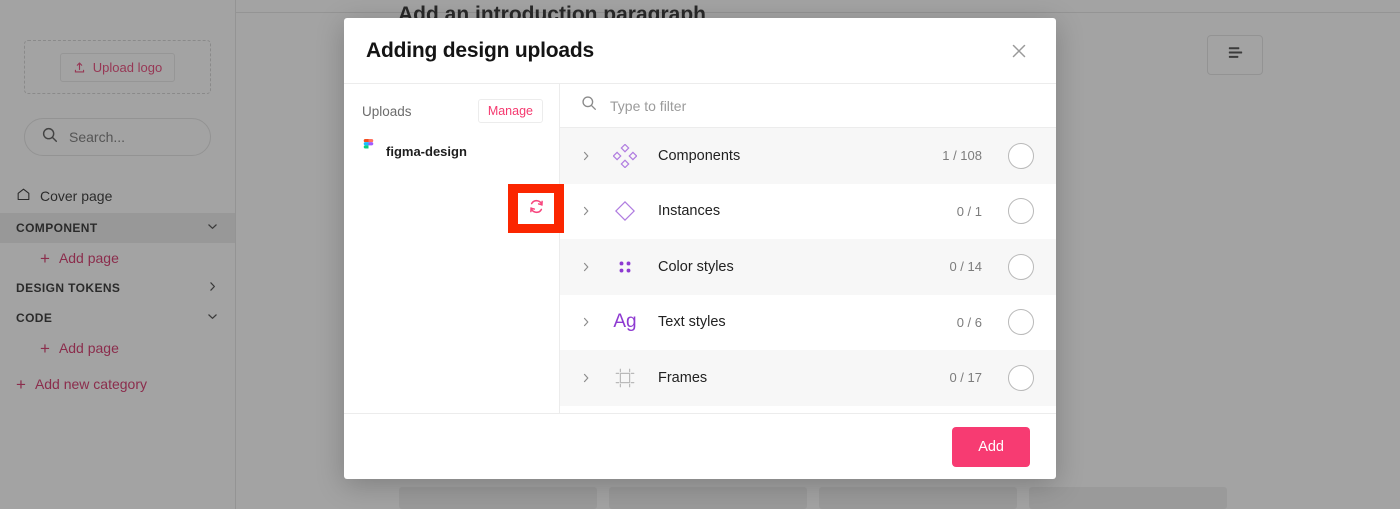 The height and width of the screenshot is (509, 1400). I want to click on manage-button: Manage, so click(510, 111).